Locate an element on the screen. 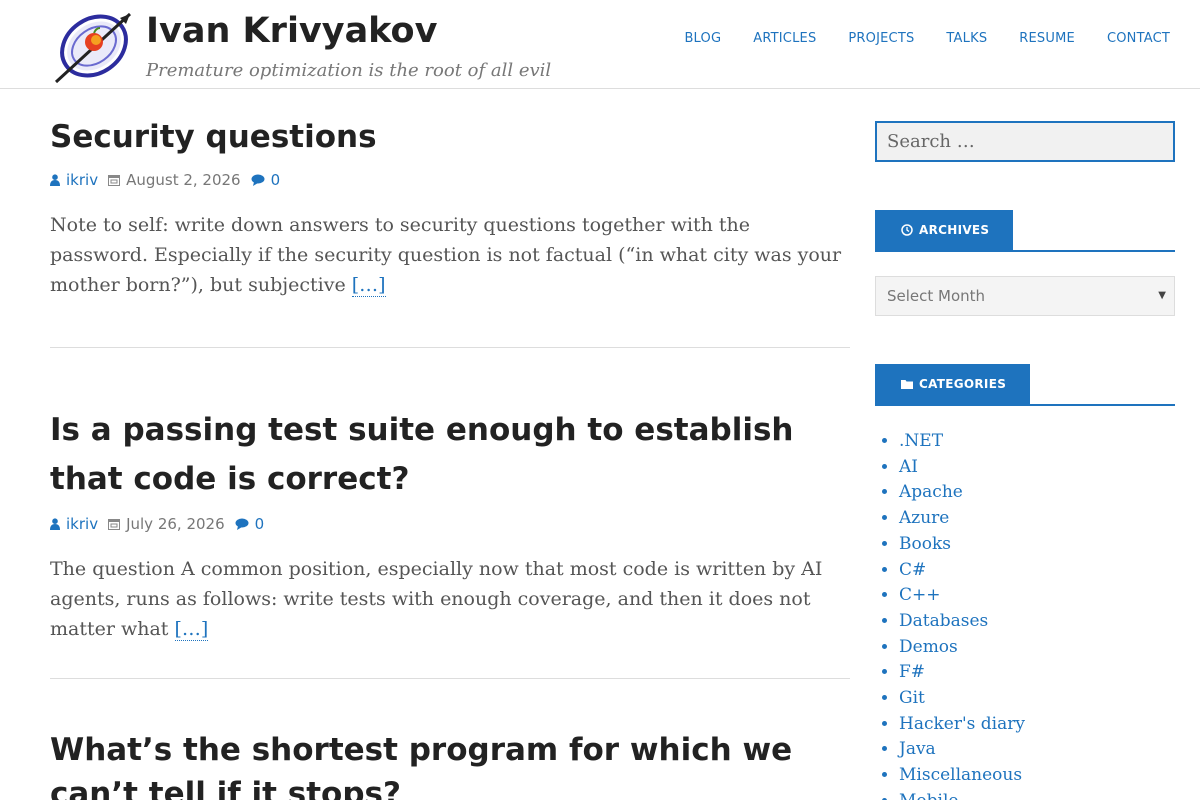  nav-resume: RESUME is located at coordinates (1047, 38).